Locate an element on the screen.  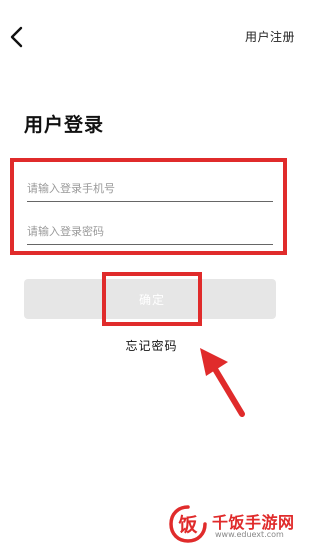
watermark: 饭 千饭手游网 www.eduext.com is located at coordinates (235, 523).